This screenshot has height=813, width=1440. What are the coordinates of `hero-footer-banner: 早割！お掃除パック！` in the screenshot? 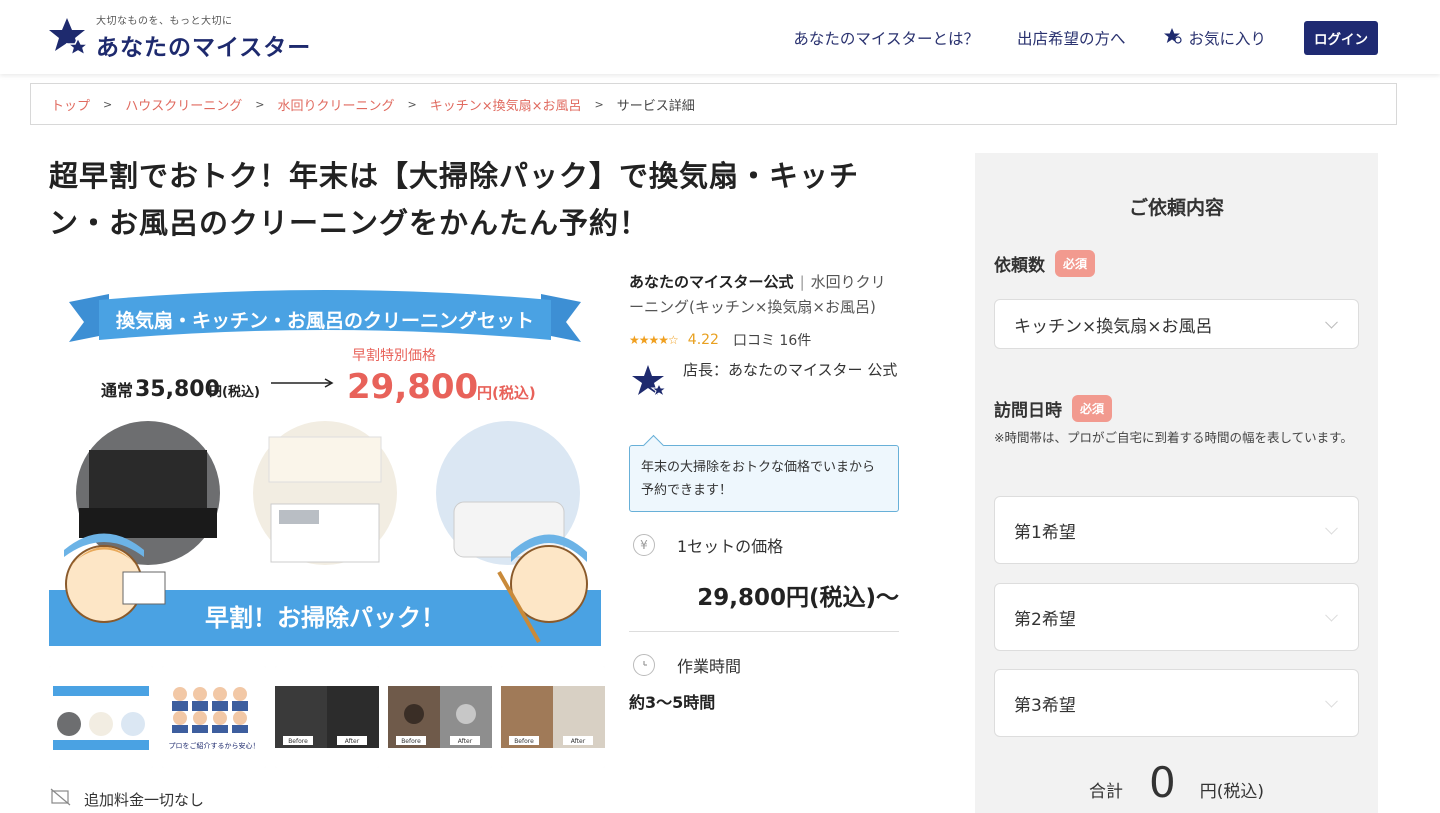 It's located at (325, 618).